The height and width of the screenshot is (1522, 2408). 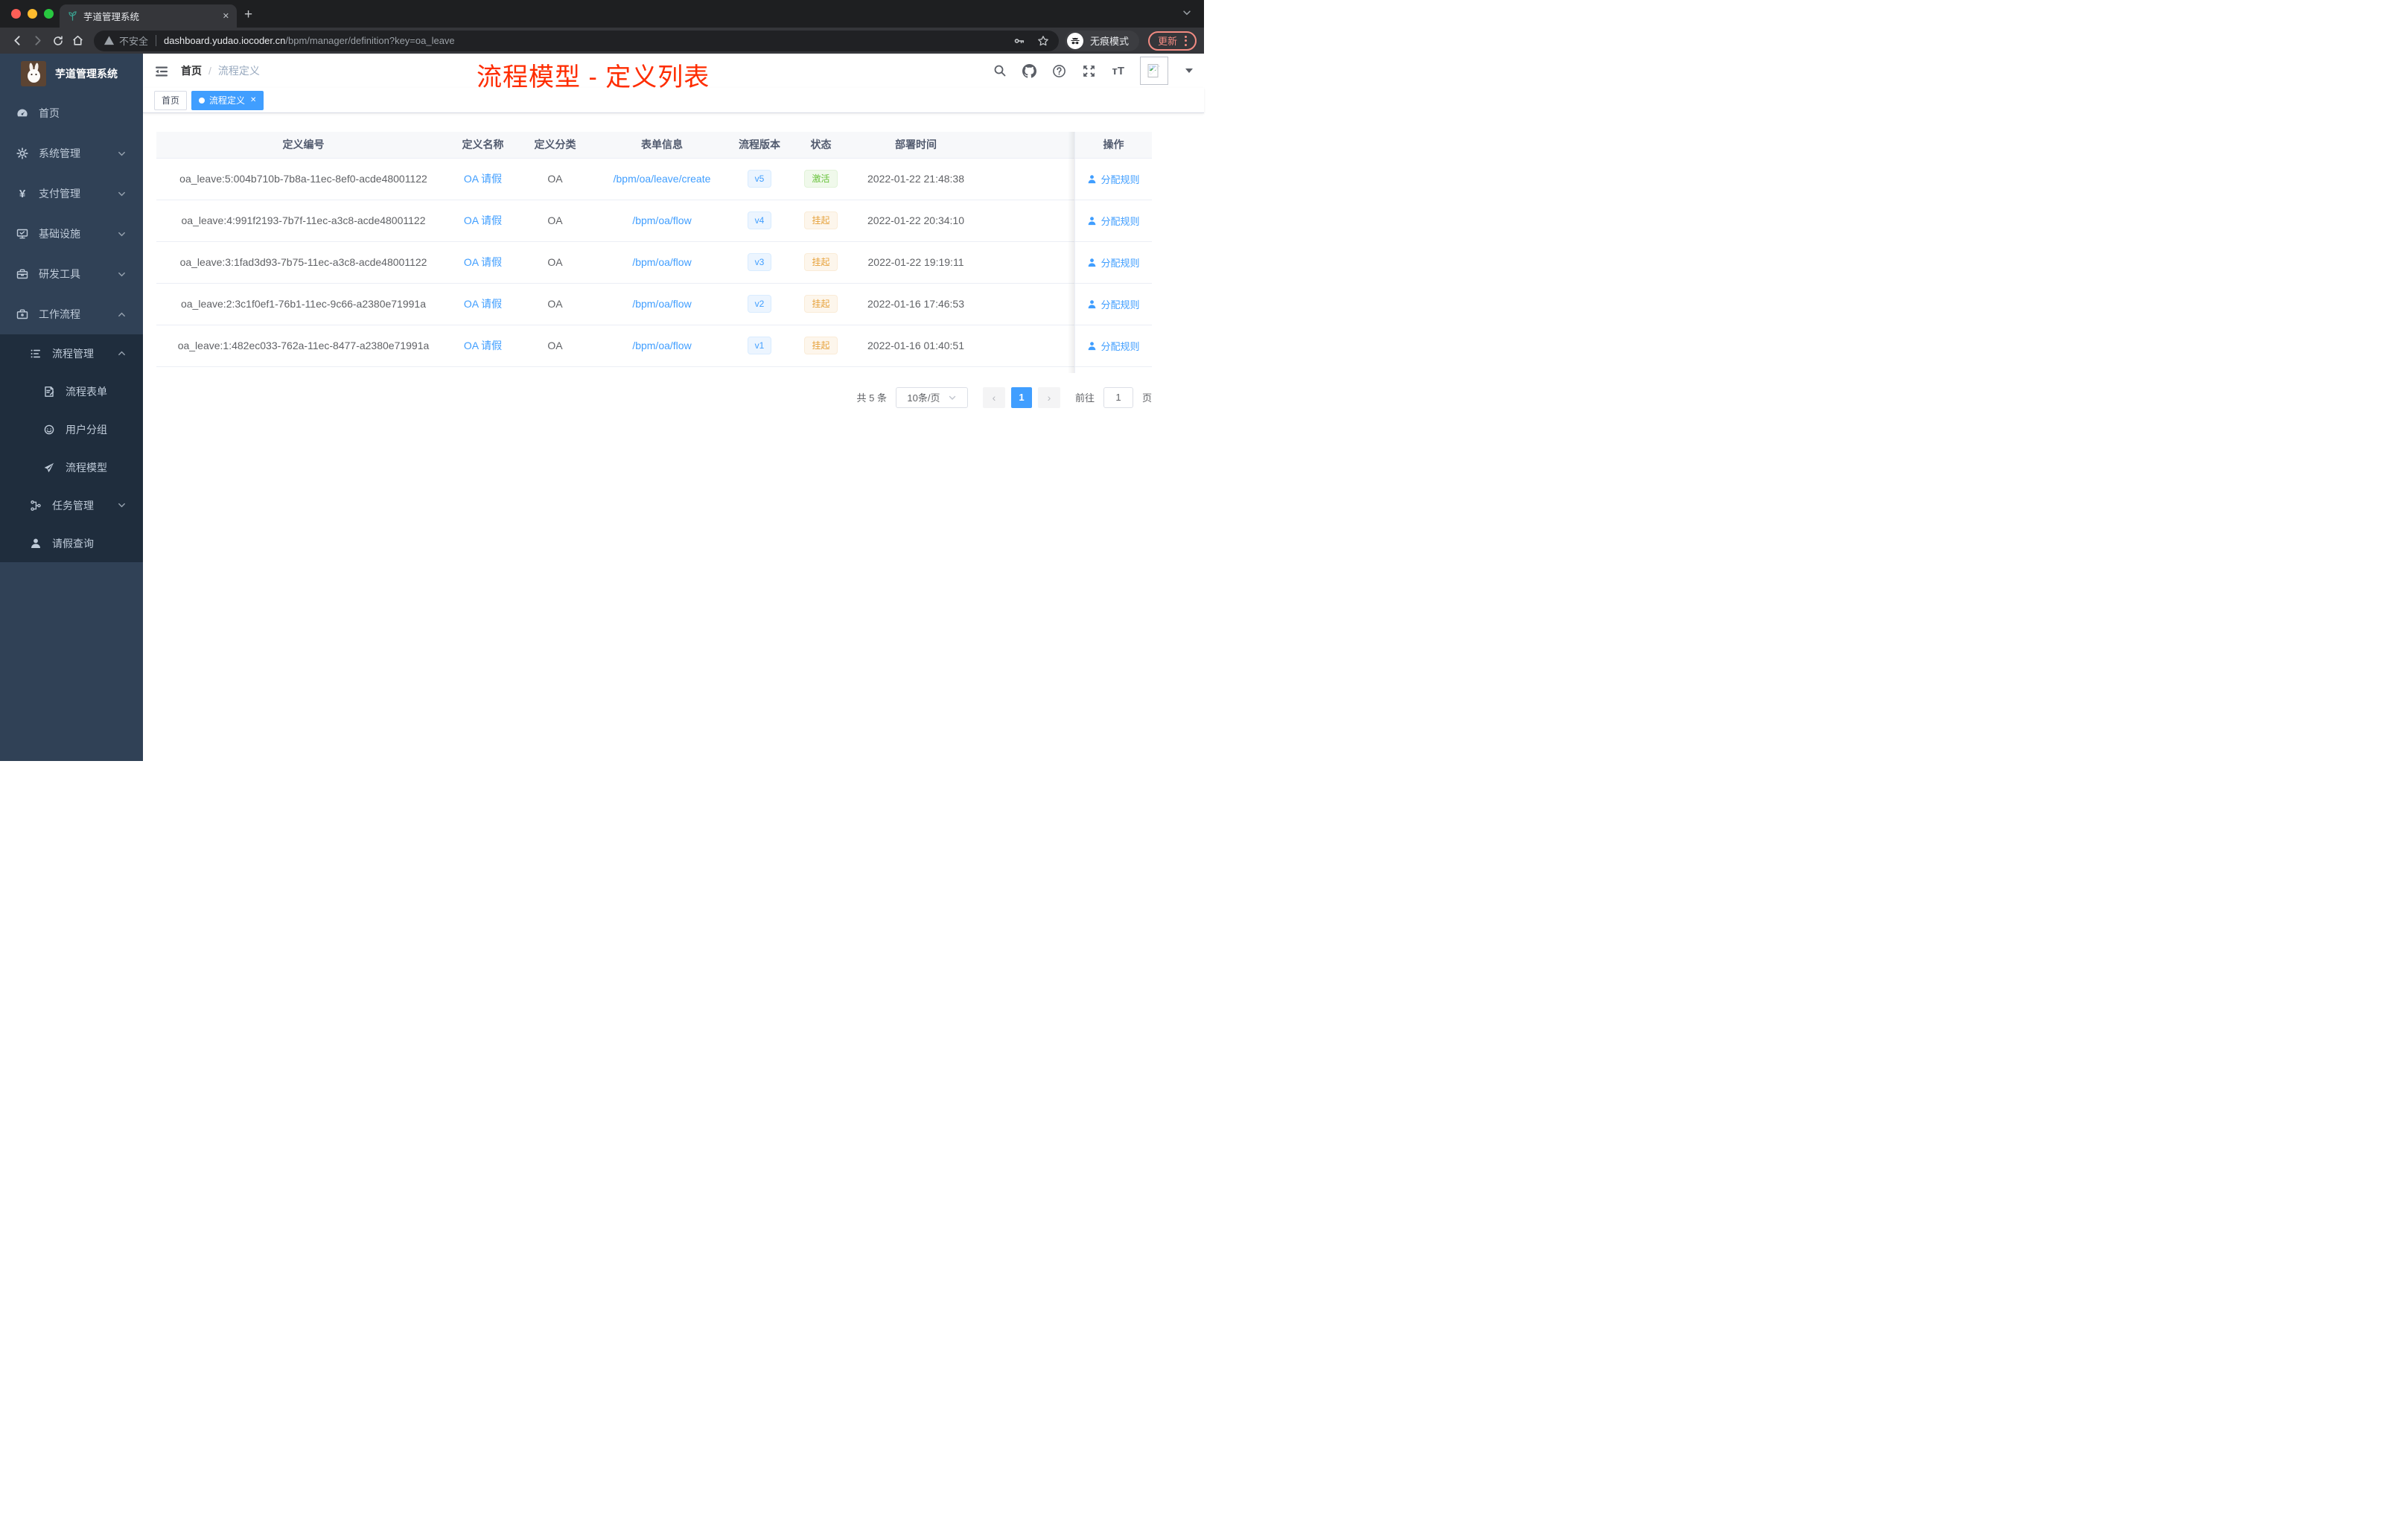 What do you see at coordinates (49, 14) in the screenshot?
I see `window-zoom-button` at bounding box center [49, 14].